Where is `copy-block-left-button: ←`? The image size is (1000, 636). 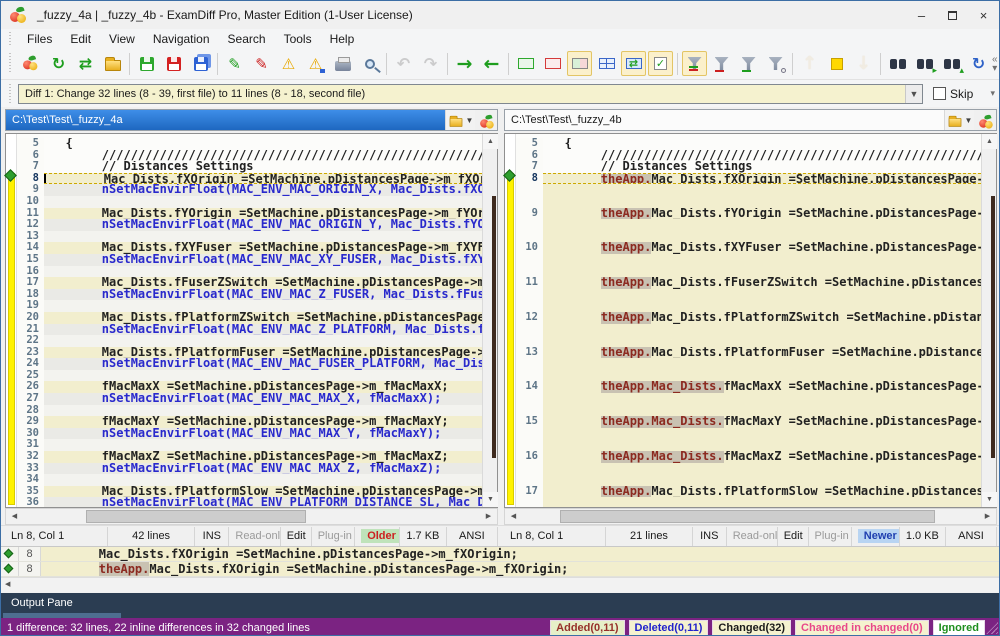 copy-block-left-button: ← is located at coordinates (491, 63).